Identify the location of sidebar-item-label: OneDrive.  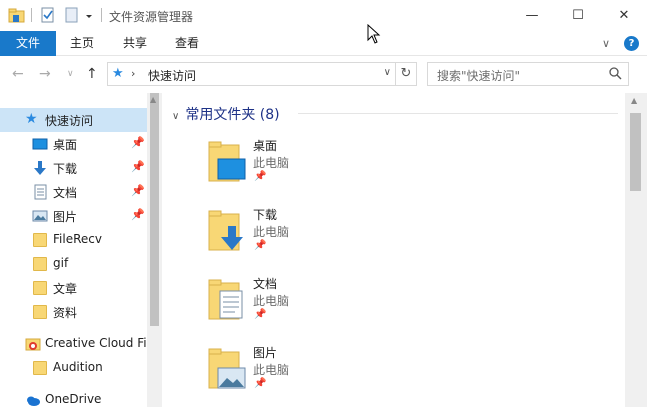
(73, 399).